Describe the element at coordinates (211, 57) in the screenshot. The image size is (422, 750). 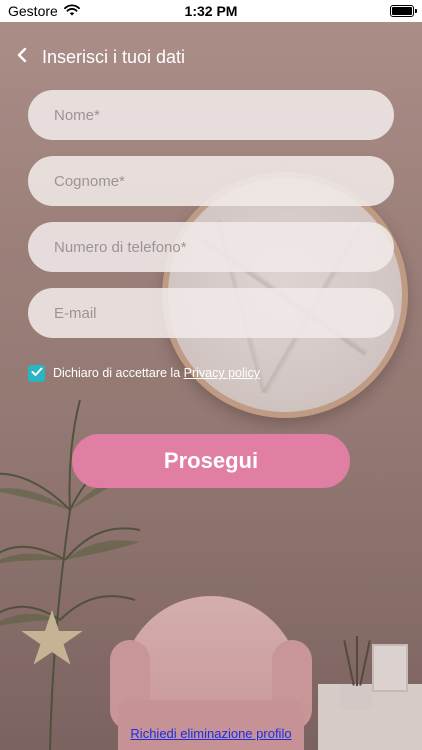
I see `header: Inserisci i tuoi dati` at that location.